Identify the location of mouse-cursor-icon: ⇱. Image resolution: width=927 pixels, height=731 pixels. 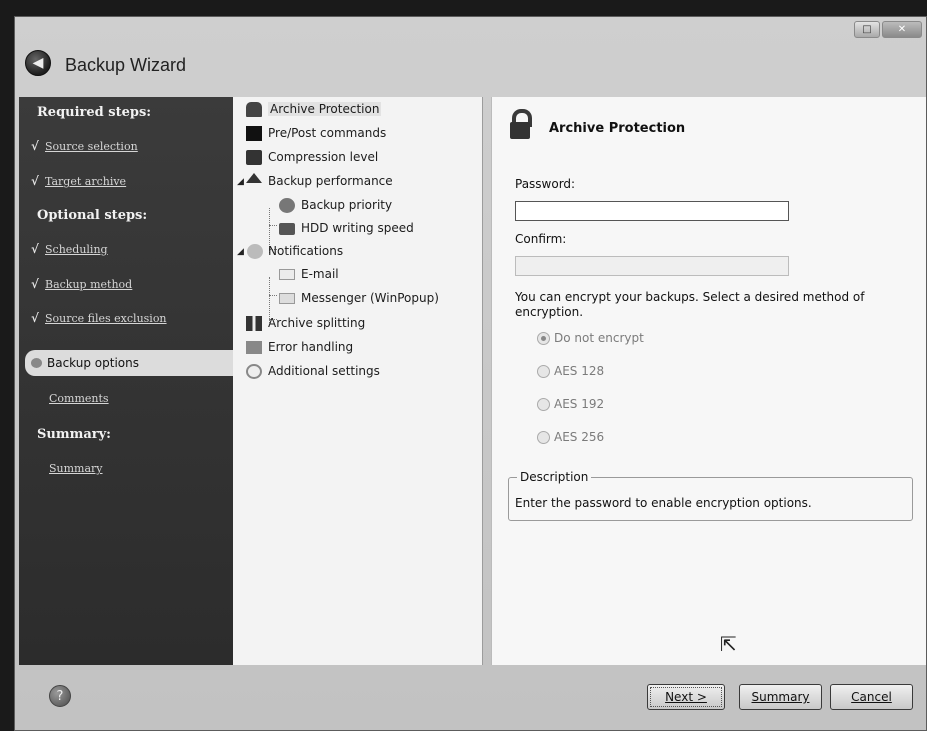
(728, 644).